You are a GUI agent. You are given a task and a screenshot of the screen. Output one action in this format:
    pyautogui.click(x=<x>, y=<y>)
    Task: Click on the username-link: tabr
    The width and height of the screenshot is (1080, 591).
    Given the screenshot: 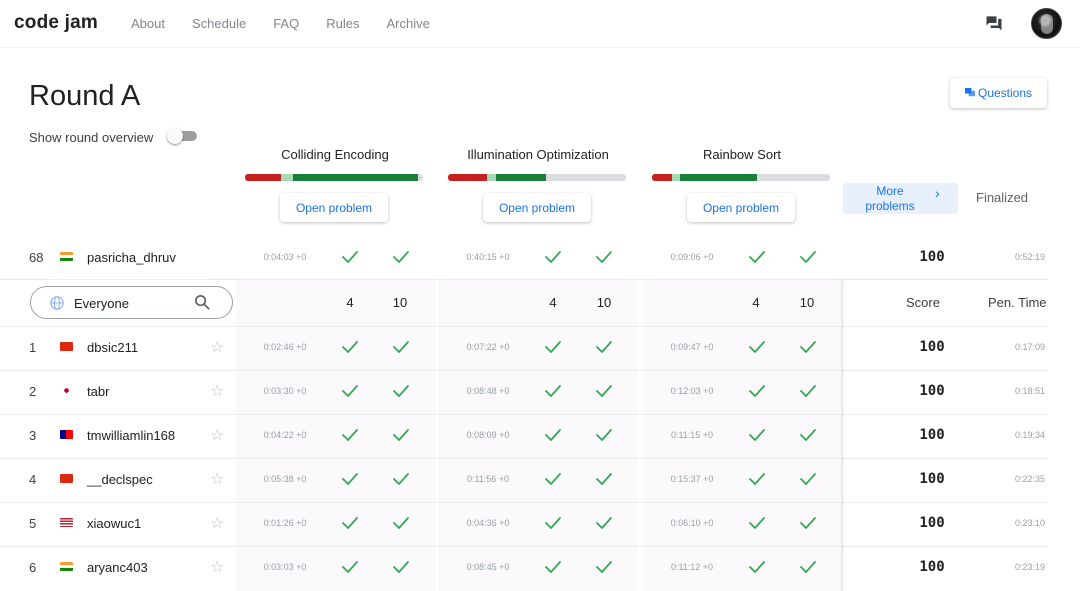 What is the action you would take?
    pyautogui.click(x=98, y=391)
    